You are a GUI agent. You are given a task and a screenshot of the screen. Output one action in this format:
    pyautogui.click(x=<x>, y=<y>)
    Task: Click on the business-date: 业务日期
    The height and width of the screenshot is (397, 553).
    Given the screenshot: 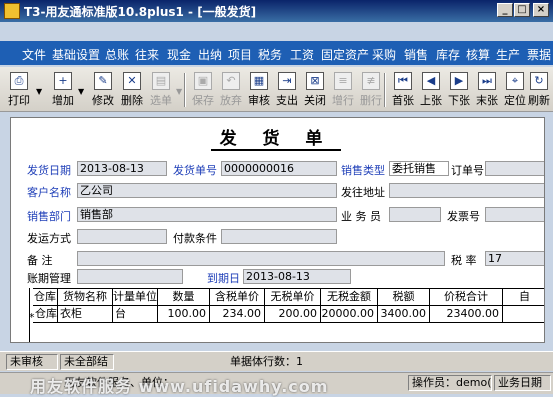 What is the action you would take?
    pyautogui.click(x=522, y=383)
    